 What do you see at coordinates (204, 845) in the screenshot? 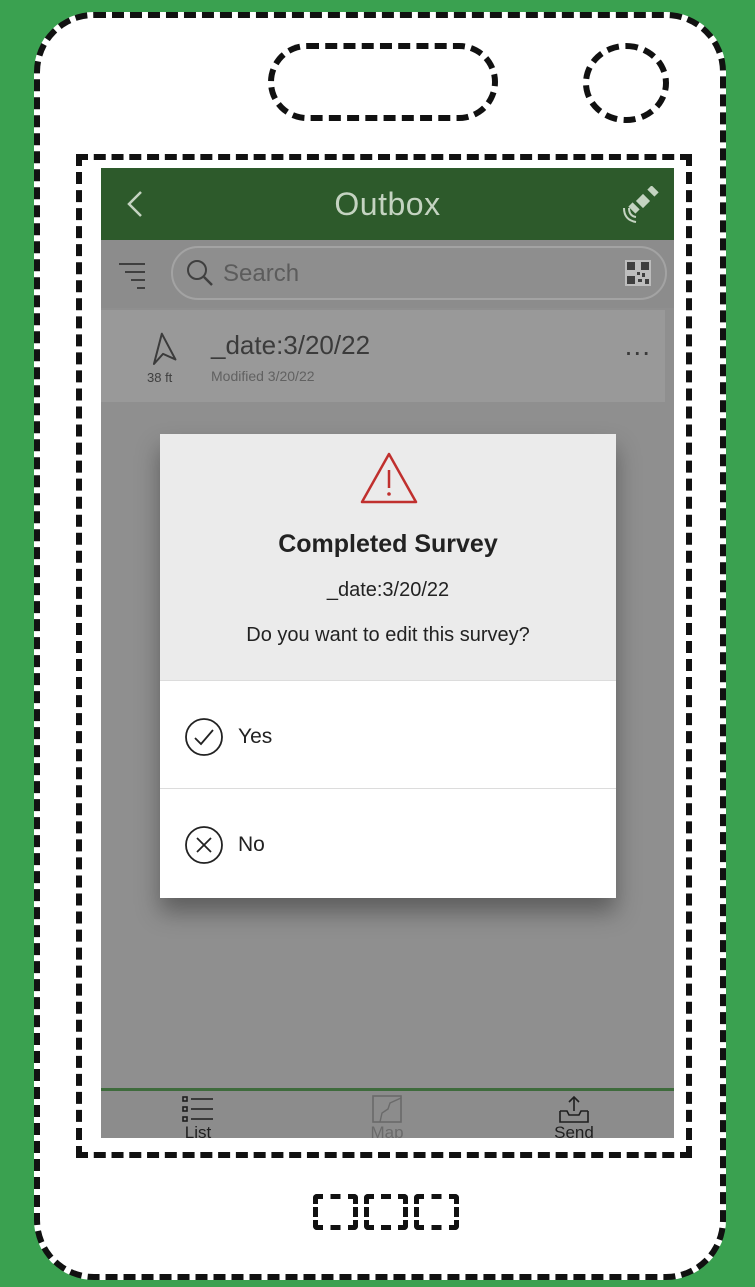
I see `x-circle-icon` at bounding box center [204, 845].